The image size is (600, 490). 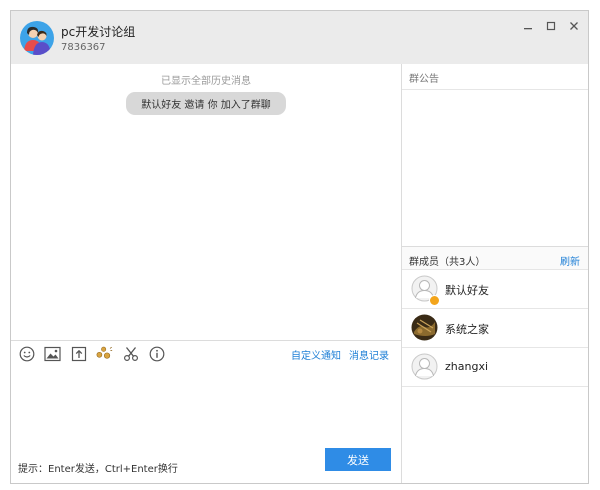 What do you see at coordinates (467, 329) in the screenshot?
I see `member-name: 系统之家` at bounding box center [467, 329].